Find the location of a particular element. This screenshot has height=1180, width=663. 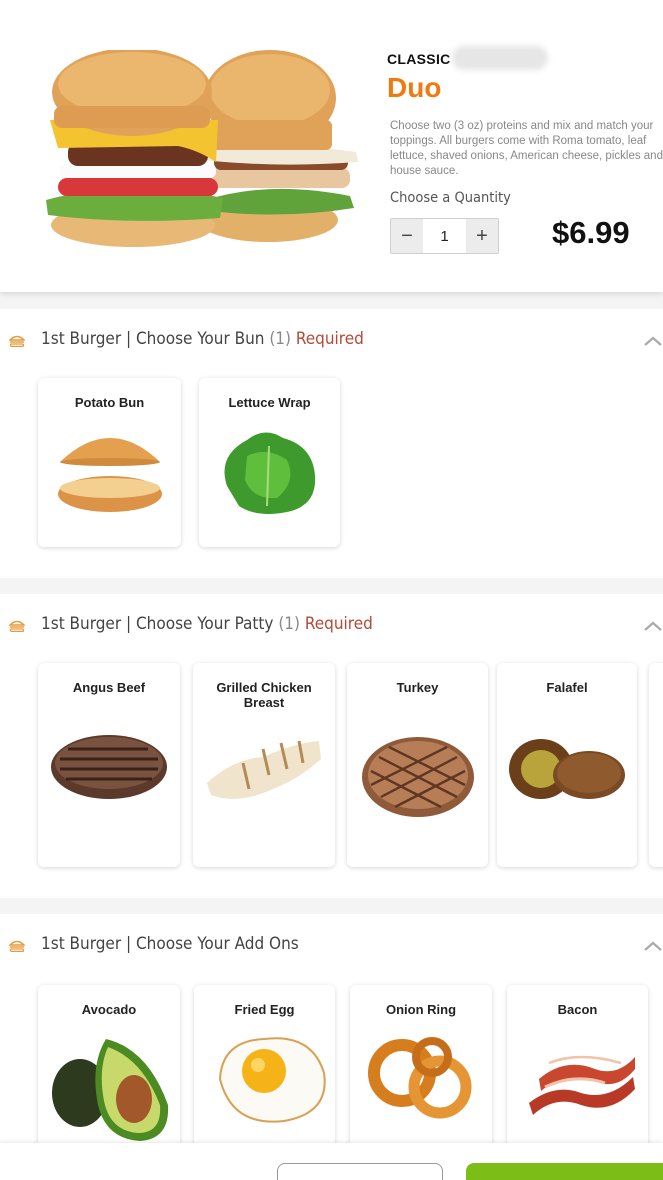

section-title-text: 1st Burger | Choose Your Bun is located at coordinates (153, 339).